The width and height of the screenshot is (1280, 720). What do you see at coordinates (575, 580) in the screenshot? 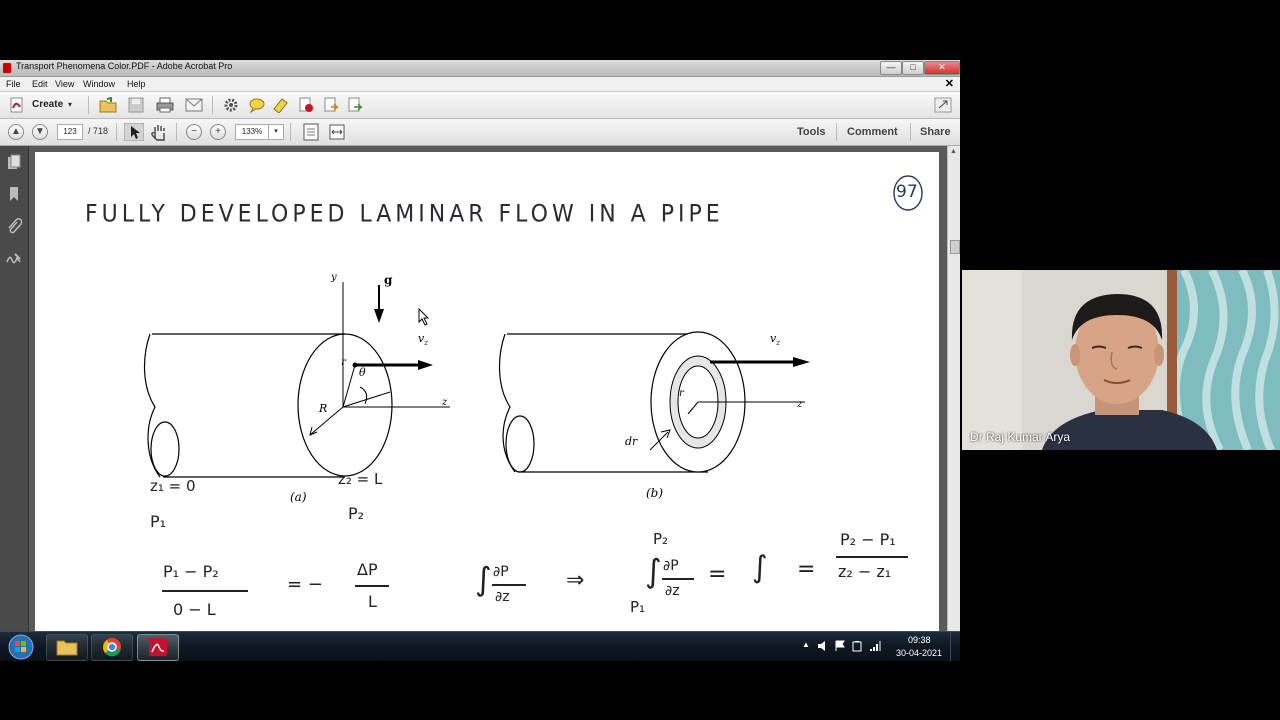
I see `eq-implies-arrow: ⇒` at bounding box center [575, 580].